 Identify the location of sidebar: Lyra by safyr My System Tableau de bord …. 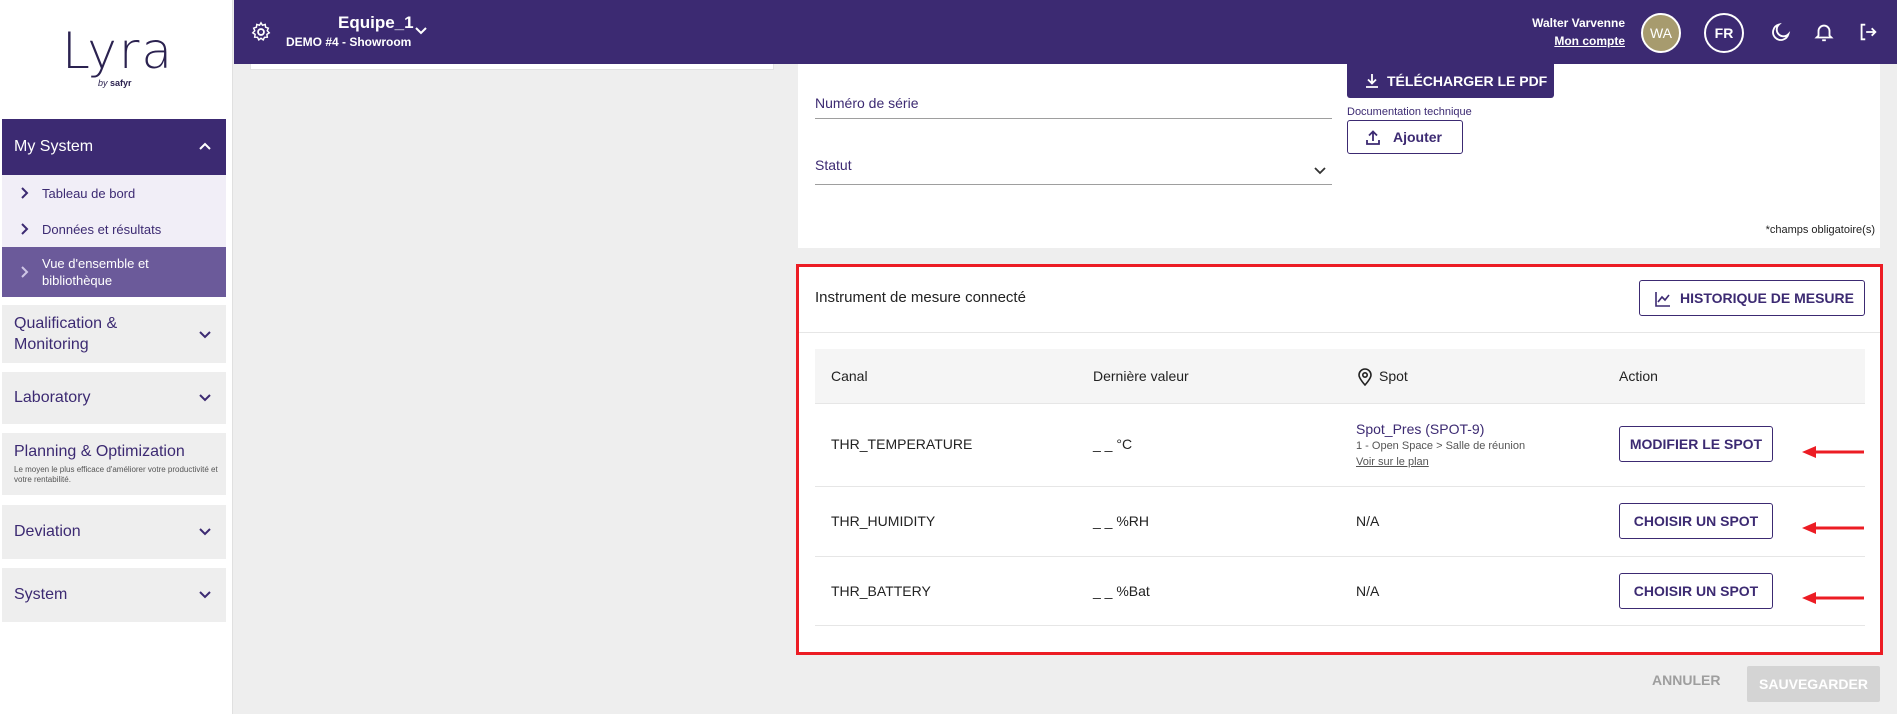
(116, 357).